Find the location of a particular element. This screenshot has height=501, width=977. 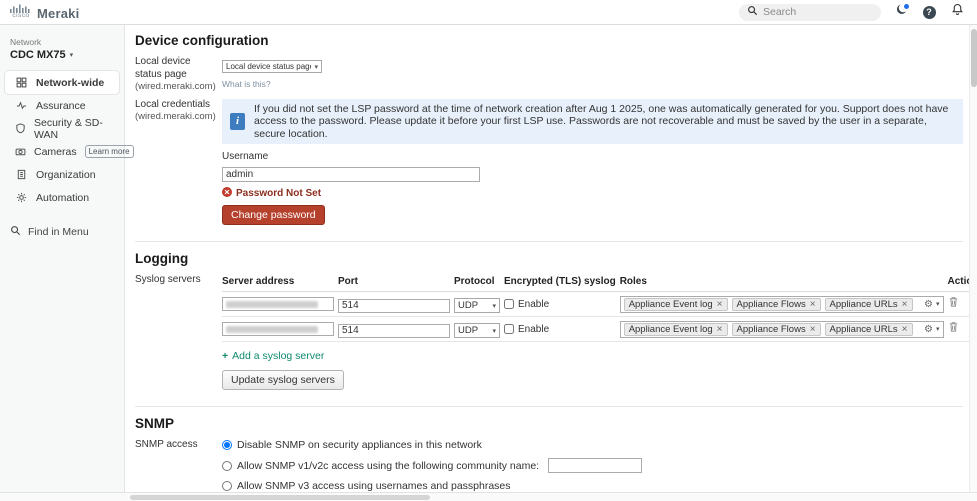

sidebar-item-cameras: Cameras Learn more is located at coordinates (69, 151).